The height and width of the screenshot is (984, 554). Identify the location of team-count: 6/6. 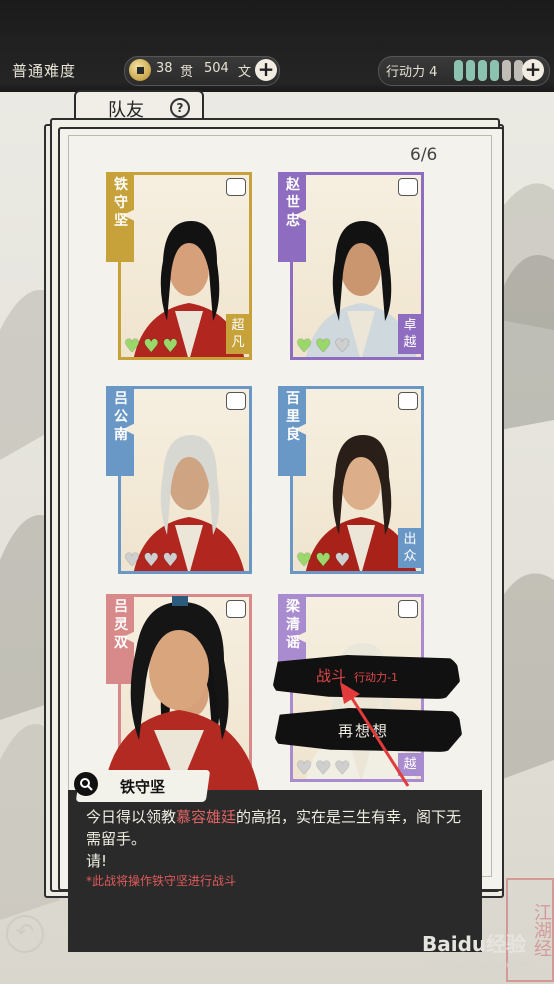
(424, 155).